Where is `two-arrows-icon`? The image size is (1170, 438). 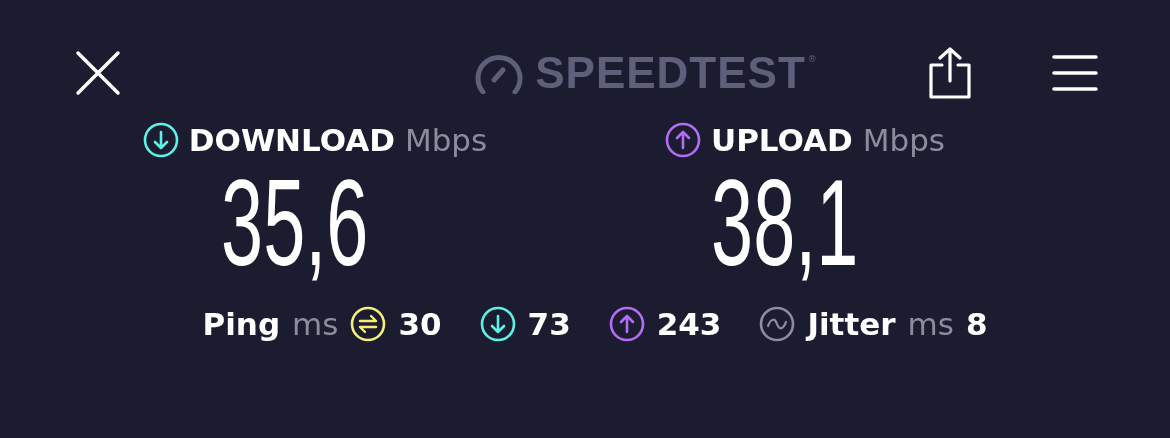
two-arrows-icon is located at coordinates (368, 324).